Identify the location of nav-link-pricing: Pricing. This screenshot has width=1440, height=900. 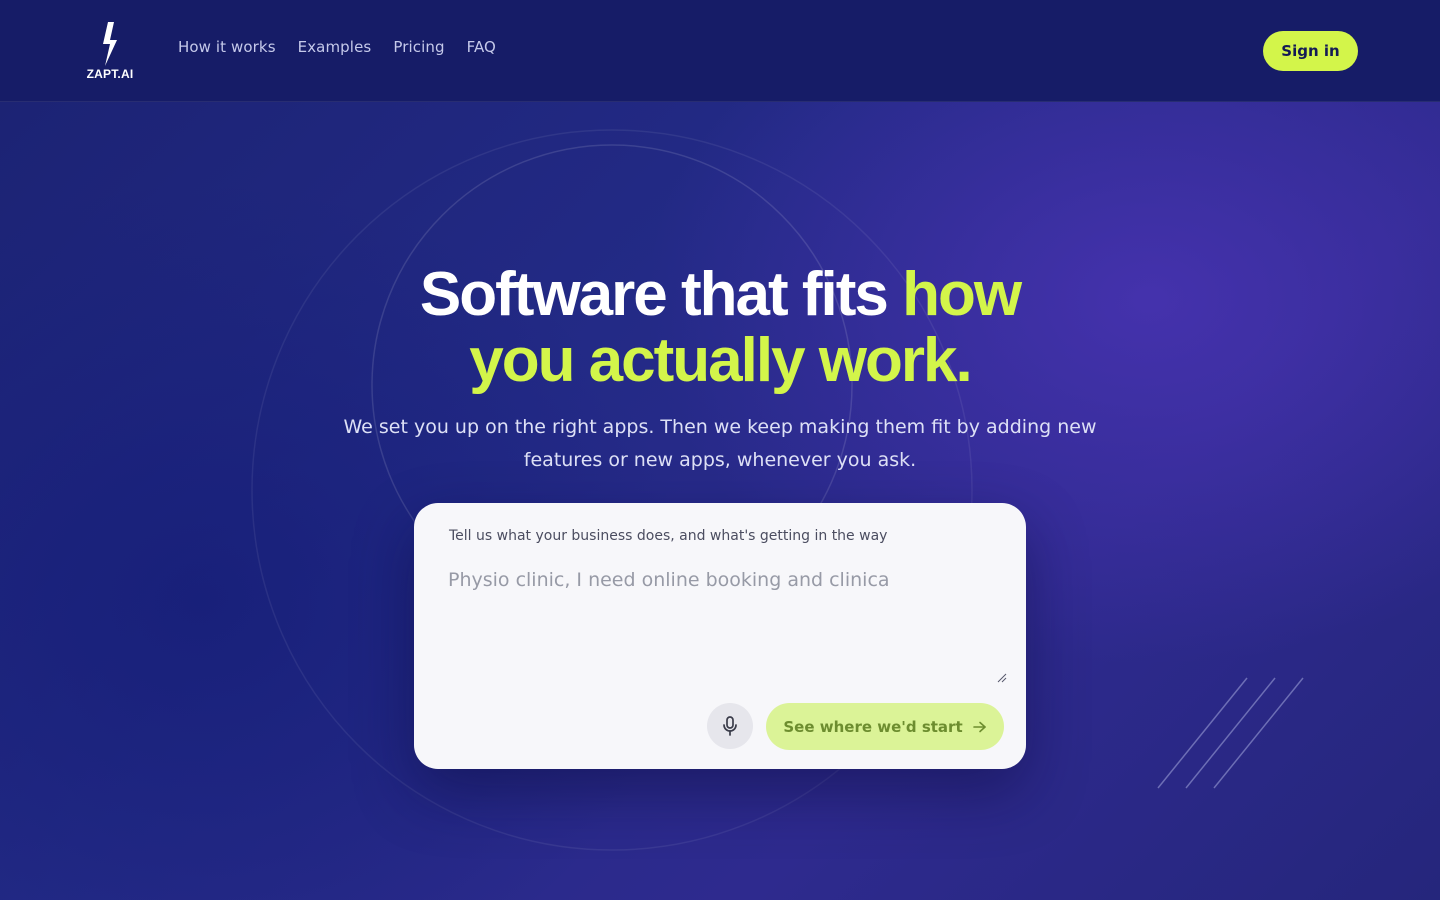
(418, 47).